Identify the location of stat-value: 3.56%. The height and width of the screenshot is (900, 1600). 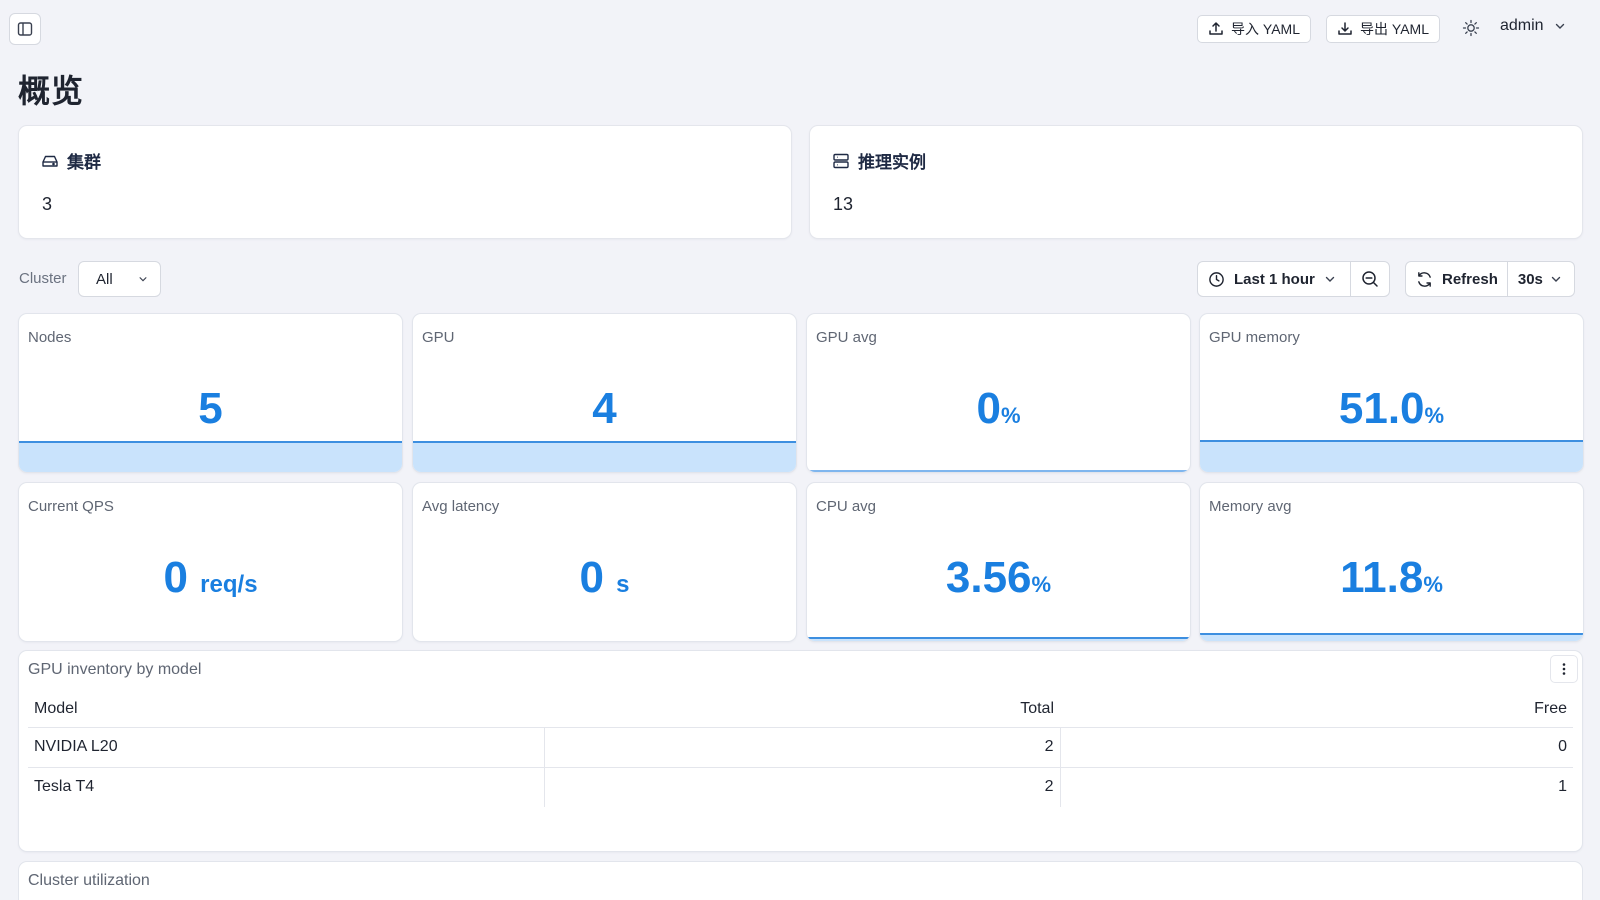
(998, 581).